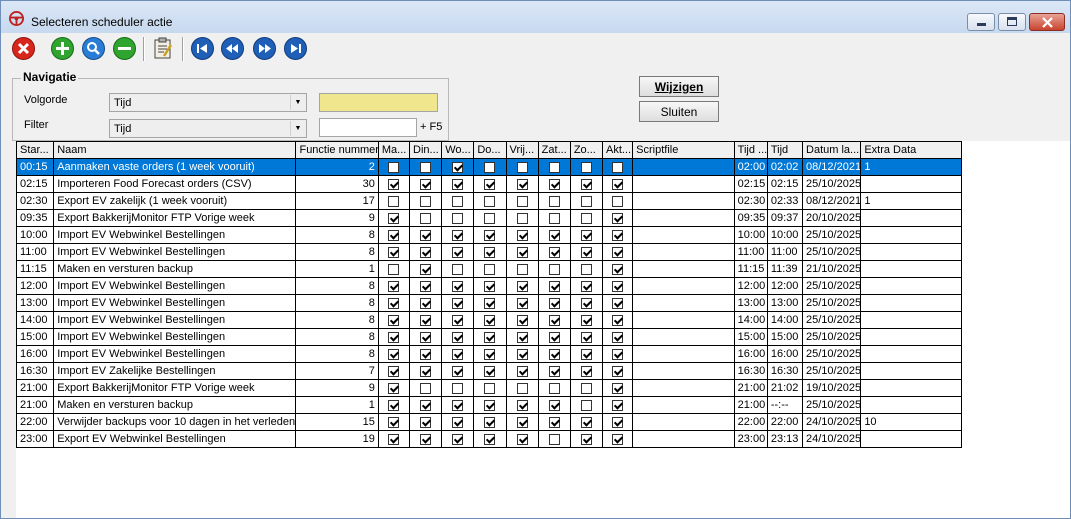  Describe the element at coordinates (1012, 22) in the screenshot. I see `maximize-button` at that location.